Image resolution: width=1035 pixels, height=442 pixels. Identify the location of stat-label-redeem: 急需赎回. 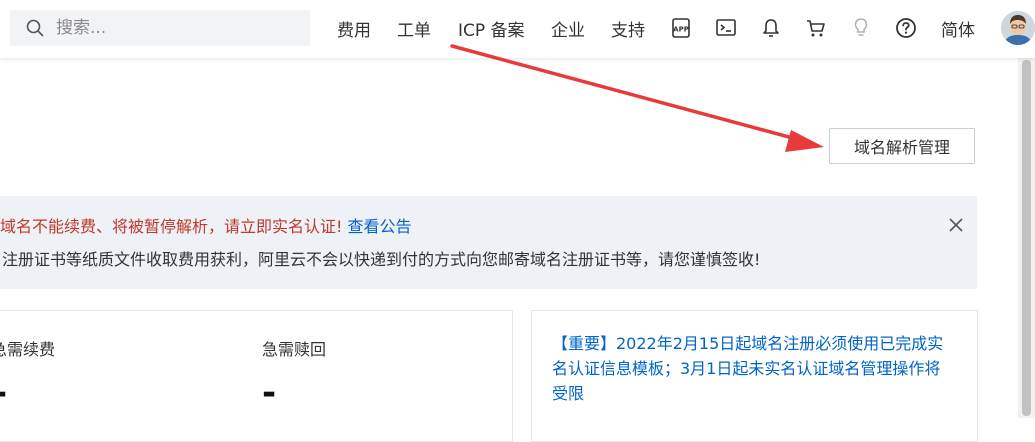
(294, 349).